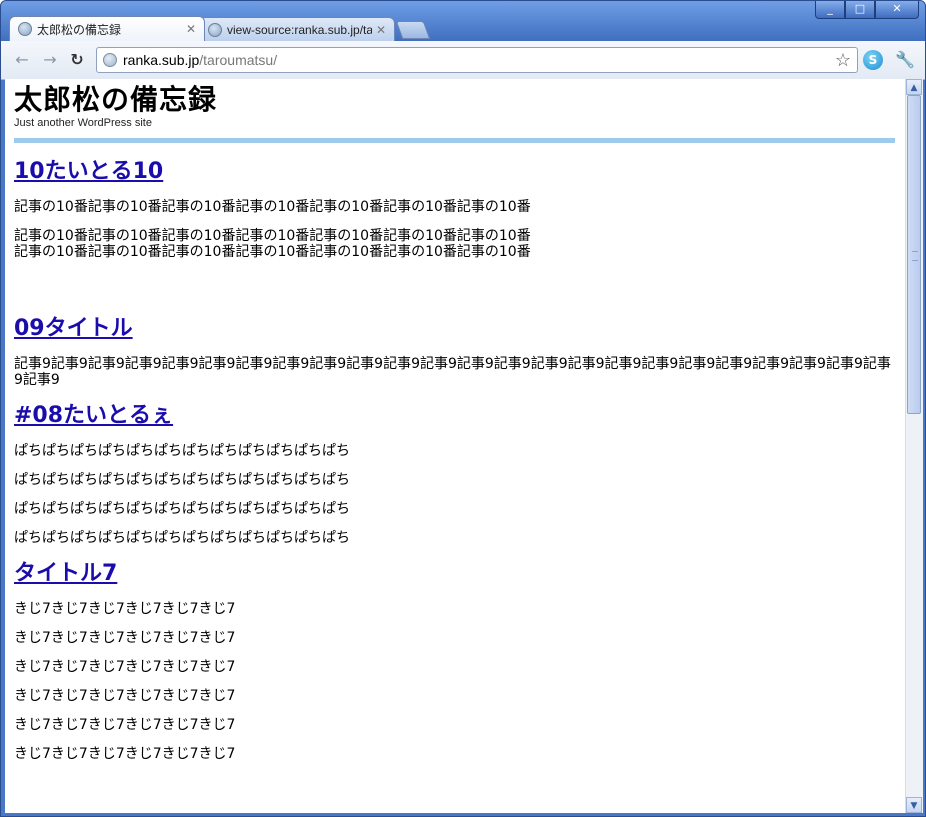 The width and height of the screenshot is (926, 817). I want to click on maximize-button: □, so click(860, 10).